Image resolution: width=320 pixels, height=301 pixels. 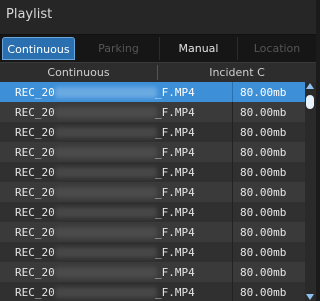 I want to click on panel-title: Playlist, so click(x=29, y=14).